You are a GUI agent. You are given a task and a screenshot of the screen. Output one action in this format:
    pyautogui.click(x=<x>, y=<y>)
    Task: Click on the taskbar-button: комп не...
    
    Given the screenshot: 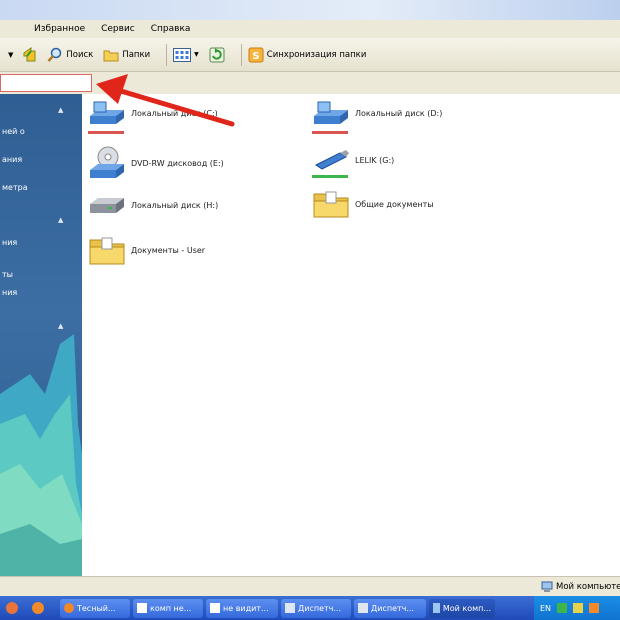 What is the action you would take?
    pyautogui.click(x=168, y=608)
    